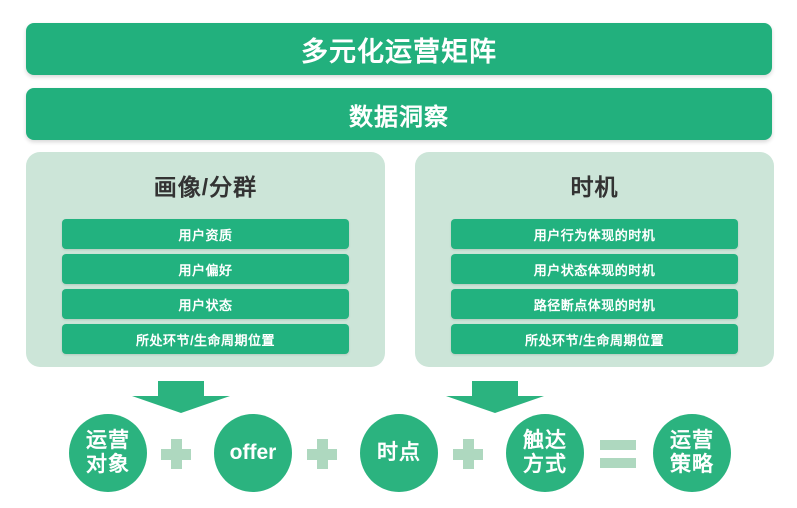  I want to click on formula-node-channel-line1: 触达, so click(545, 441).